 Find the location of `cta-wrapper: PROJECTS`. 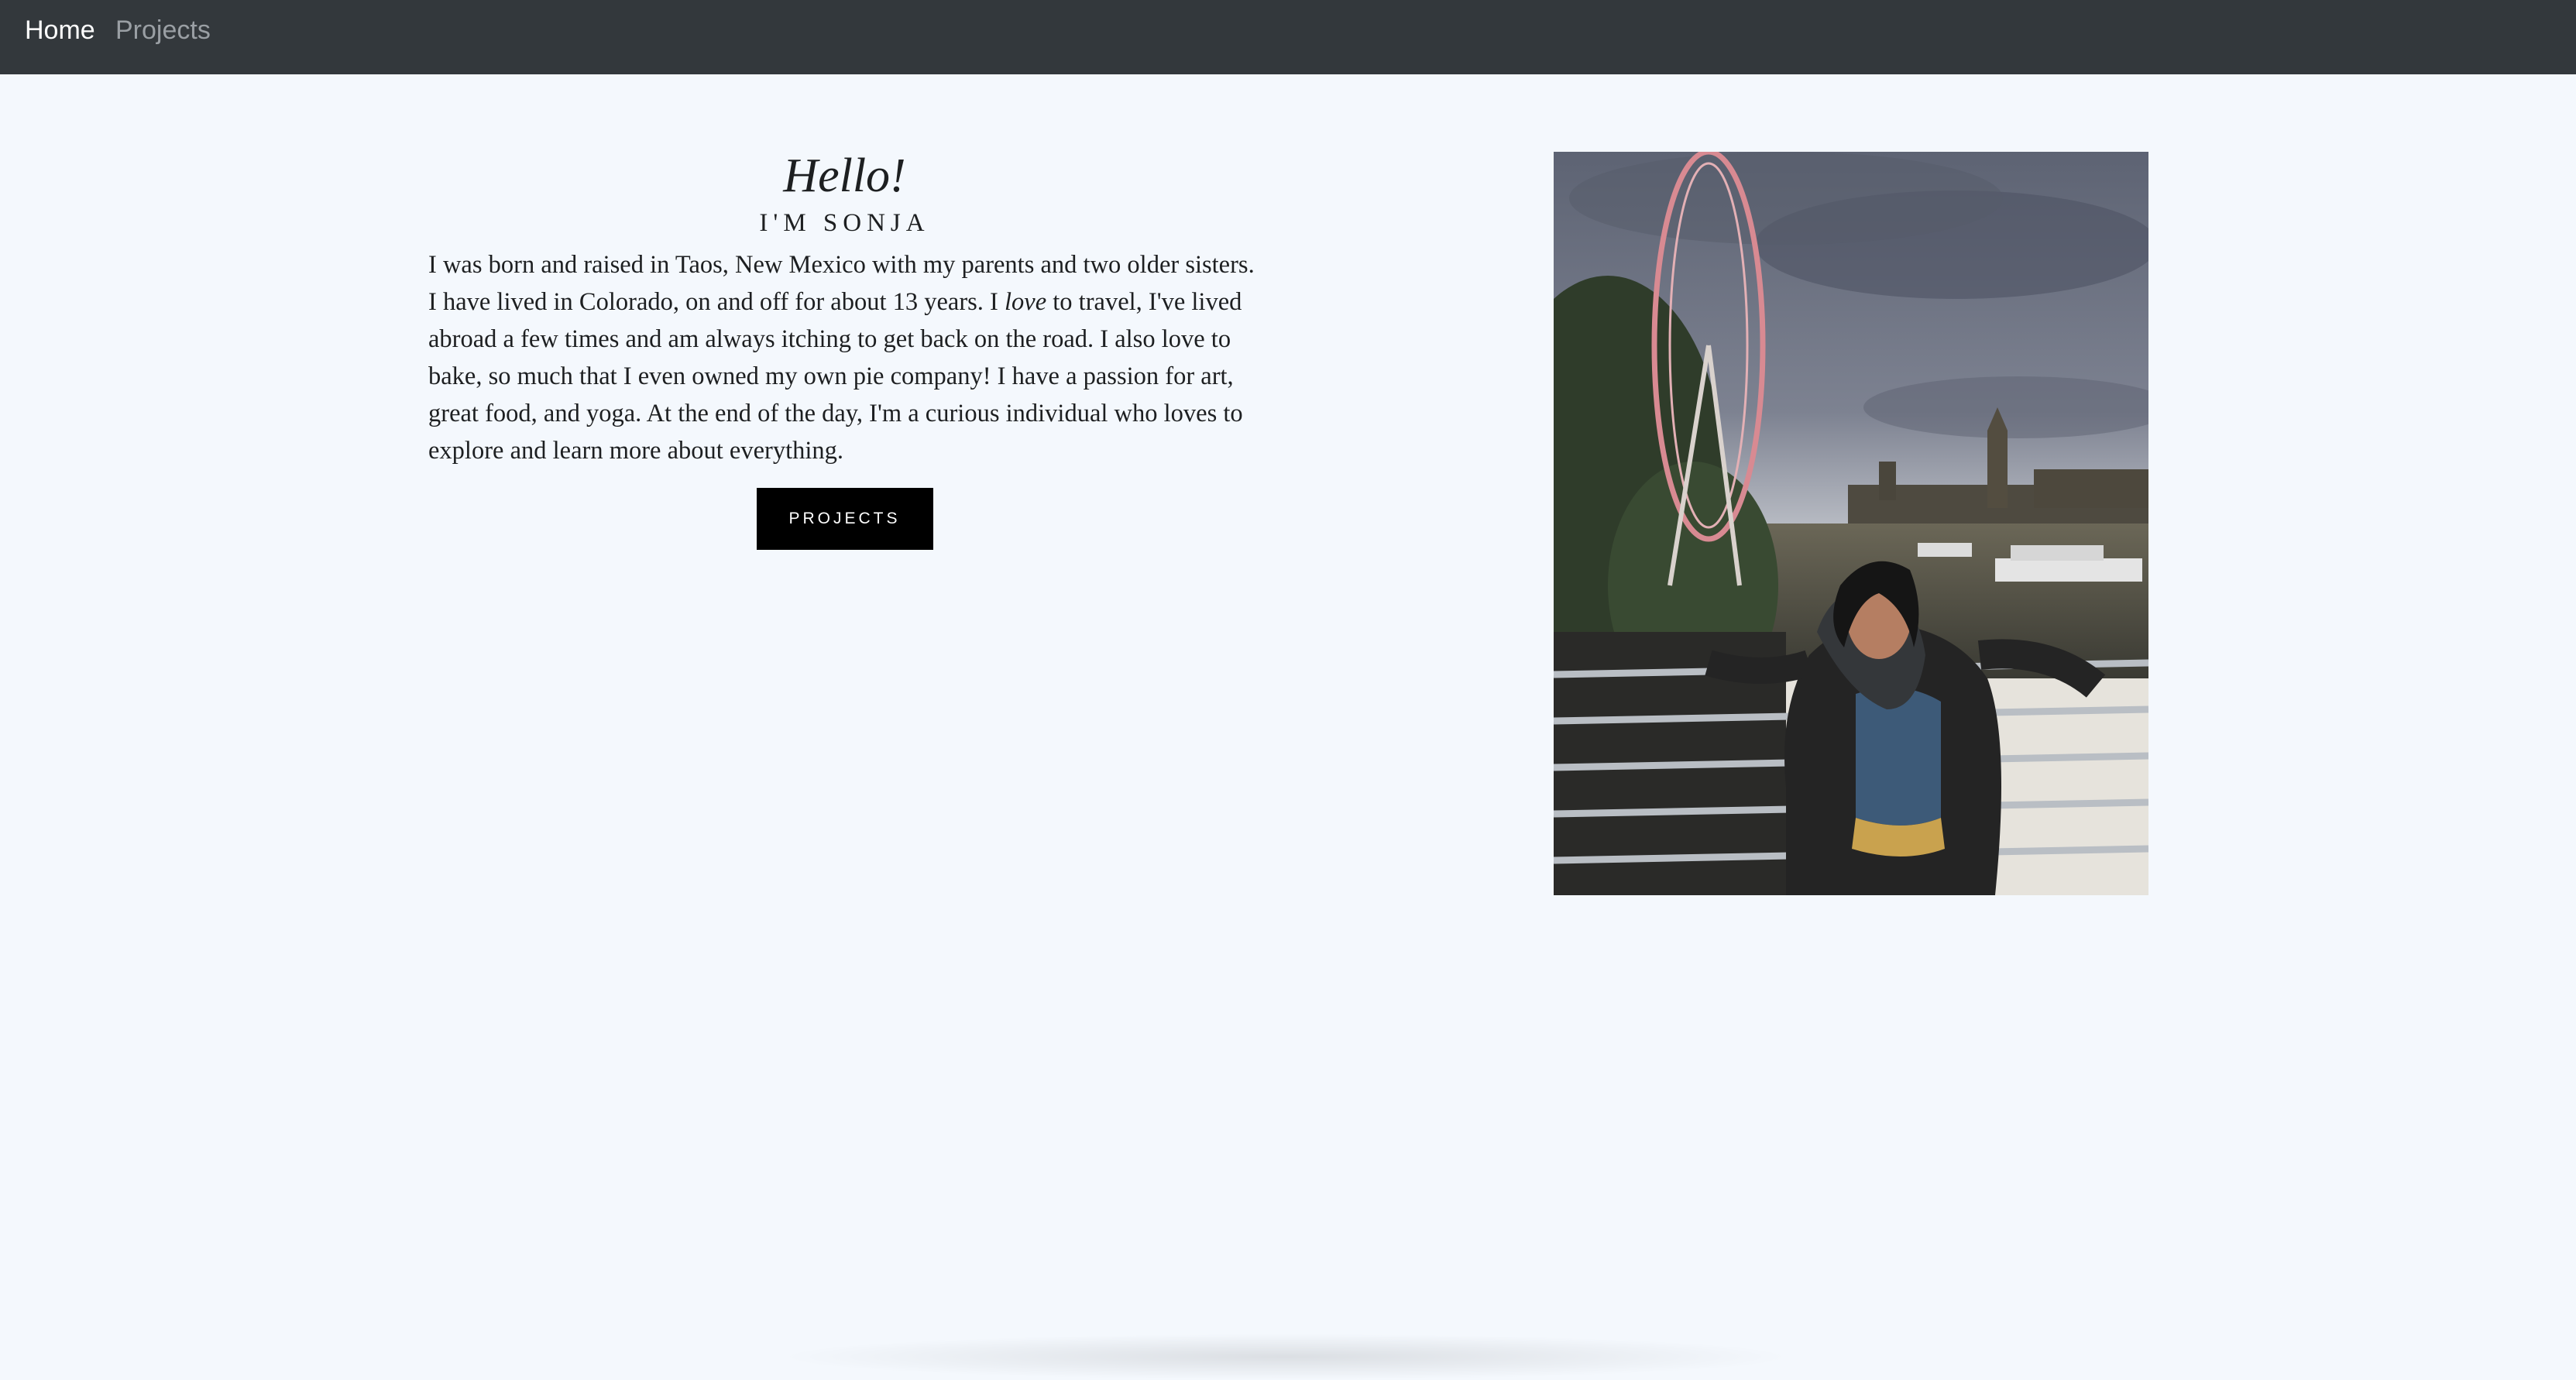

cta-wrapper: PROJECTS is located at coordinates (844, 519).